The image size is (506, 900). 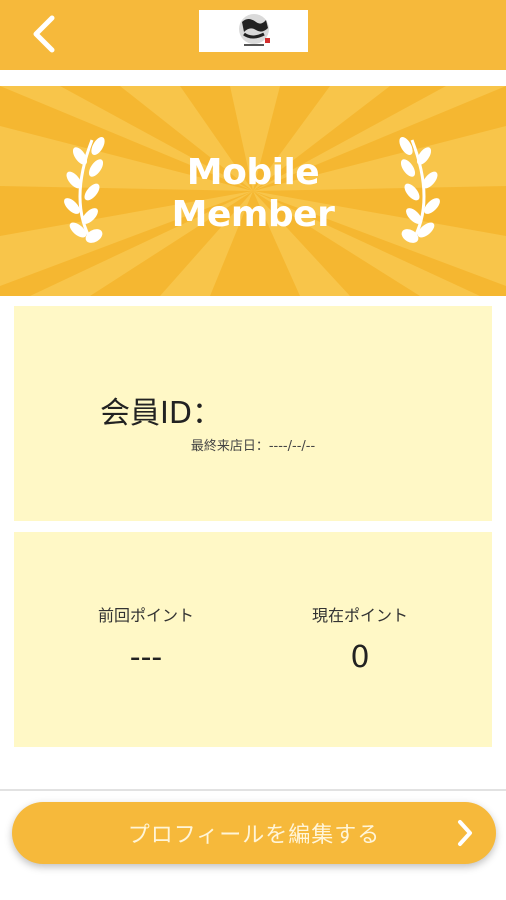 What do you see at coordinates (229, 446) in the screenshot?
I see `last-visit-label: 最終来店日：` at bounding box center [229, 446].